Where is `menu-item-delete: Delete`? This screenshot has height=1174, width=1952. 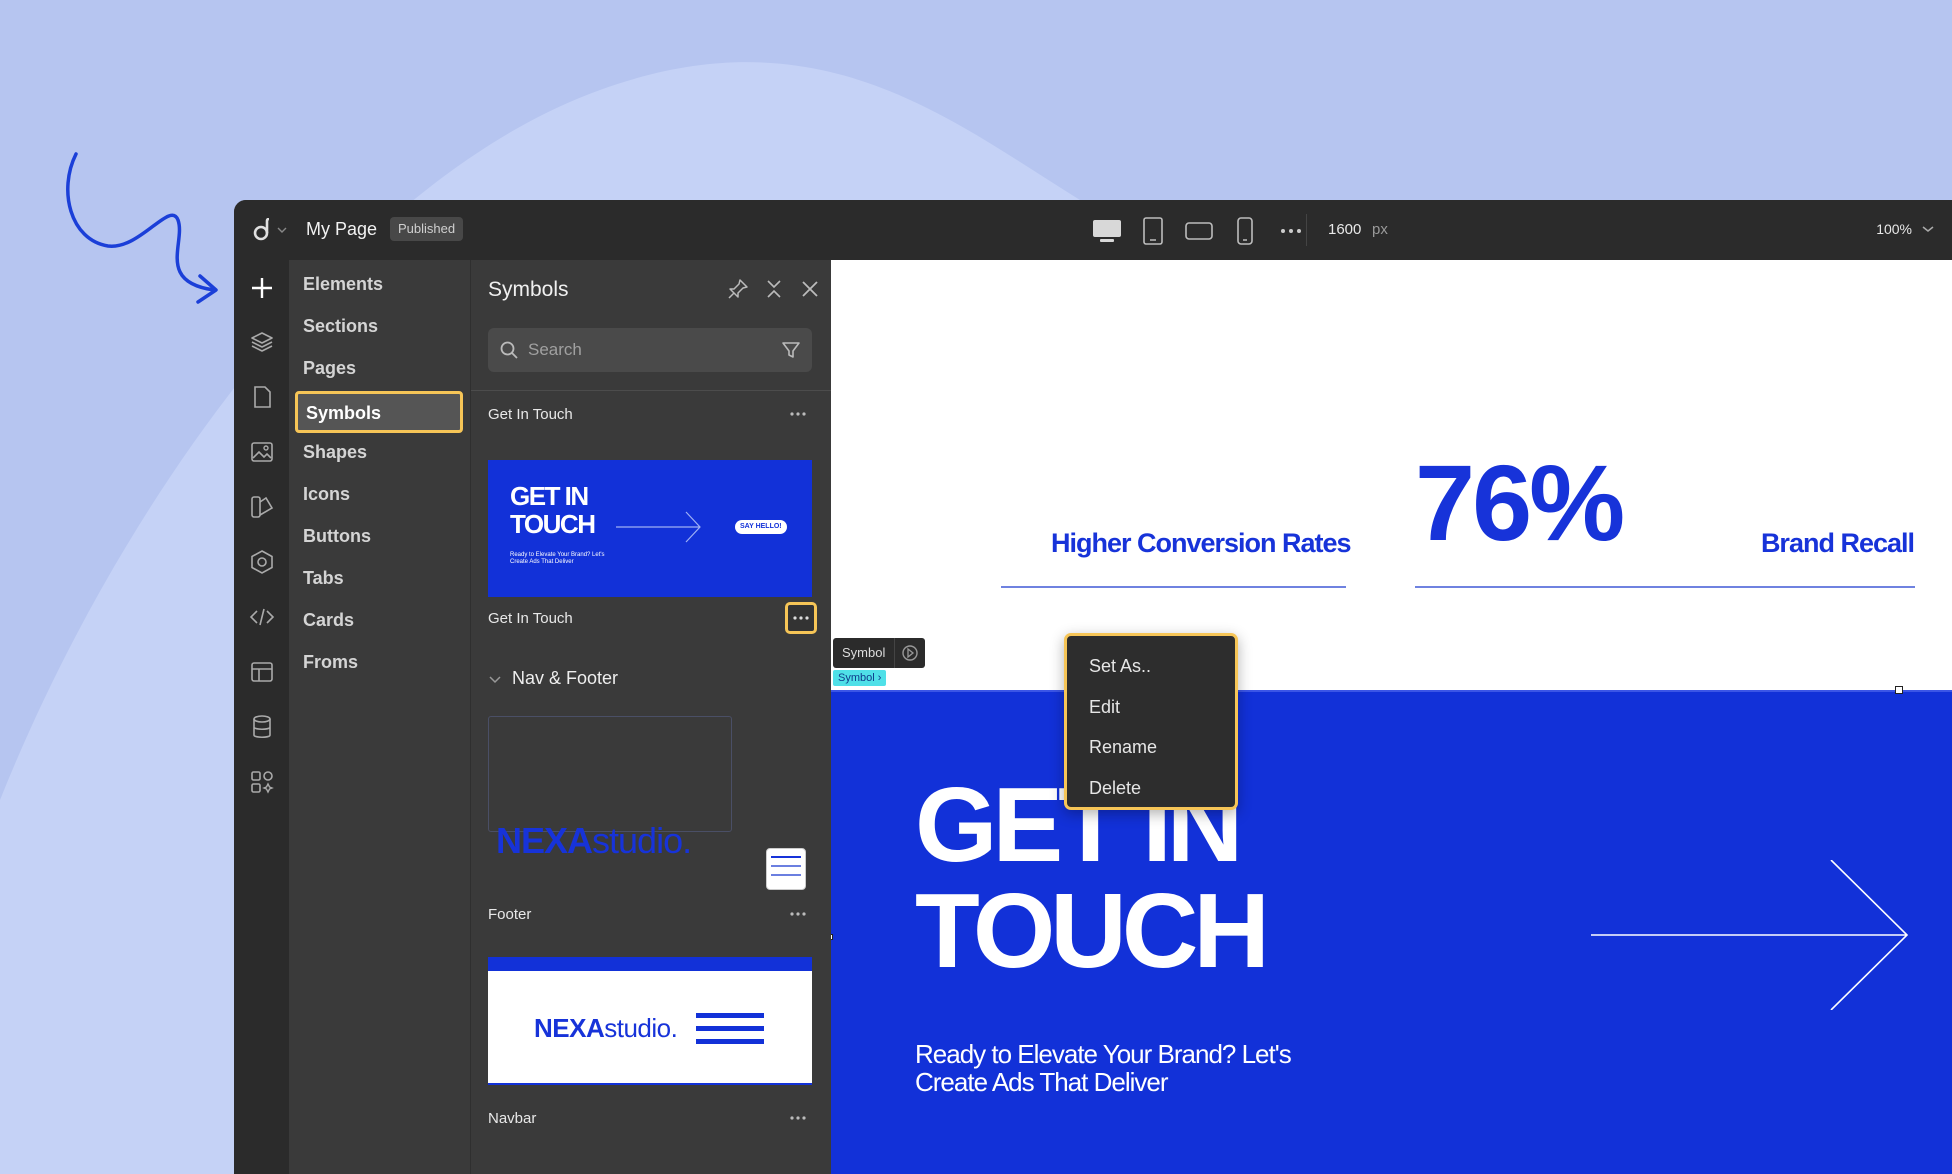
menu-item-delete: Delete is located at coordinates (1151, 788).